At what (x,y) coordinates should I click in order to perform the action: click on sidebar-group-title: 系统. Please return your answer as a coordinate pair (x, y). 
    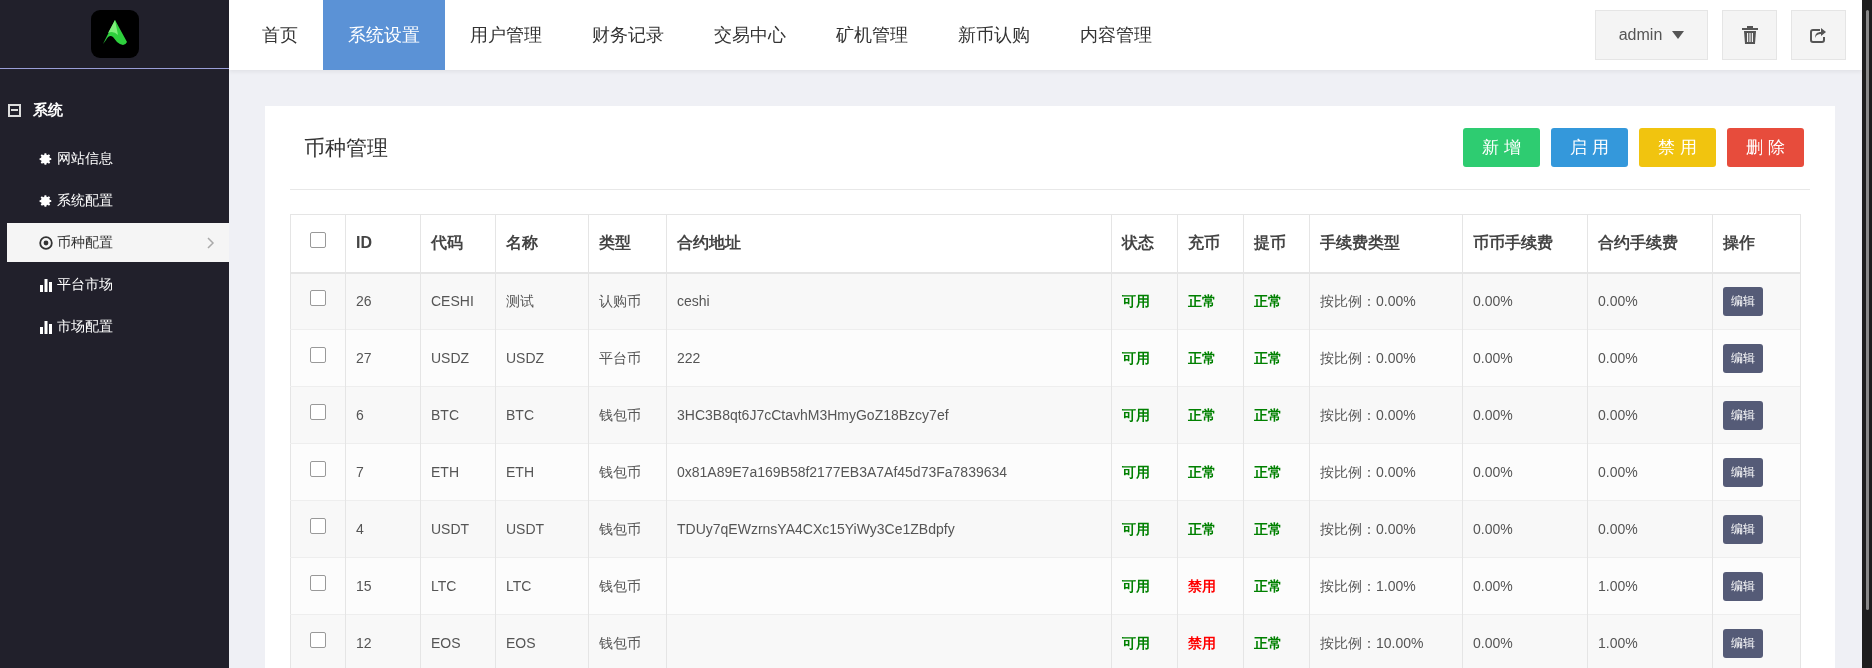
    Looking at the image, I should click on (48, 110).